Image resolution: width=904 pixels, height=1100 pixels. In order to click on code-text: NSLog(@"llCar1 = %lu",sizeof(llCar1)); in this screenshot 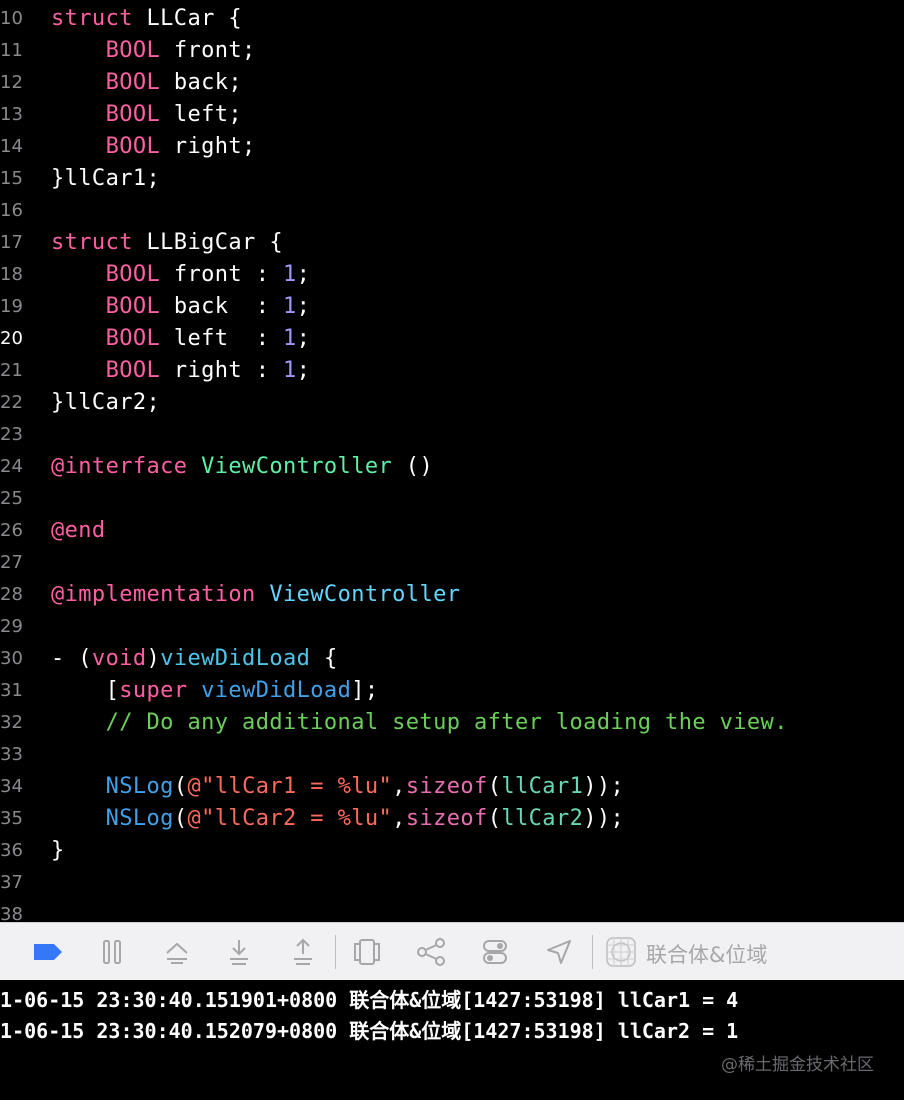, I will do `click(337, 786)`.